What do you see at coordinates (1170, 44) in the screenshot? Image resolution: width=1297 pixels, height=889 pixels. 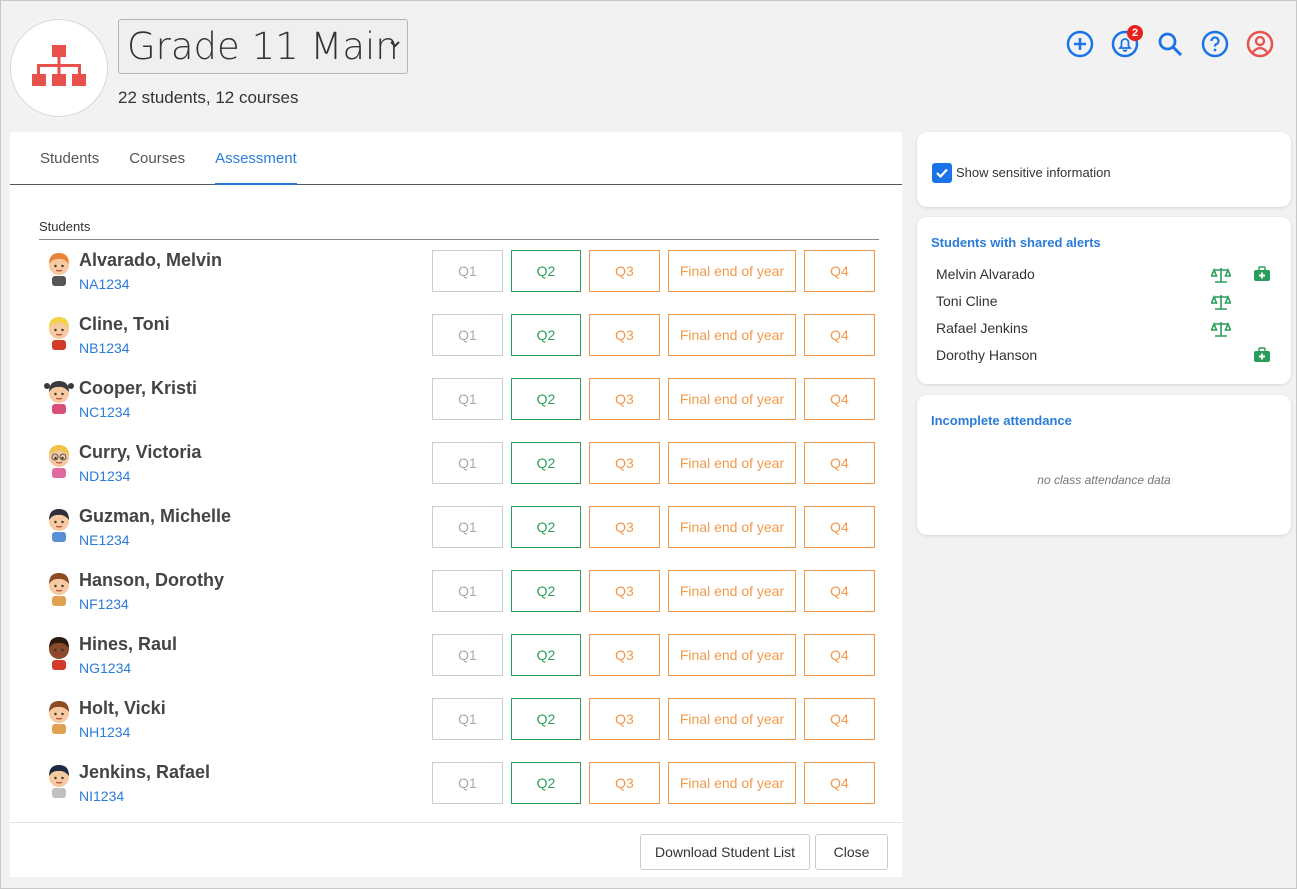 I see `search-icon` at bounding box center [1170, 44].